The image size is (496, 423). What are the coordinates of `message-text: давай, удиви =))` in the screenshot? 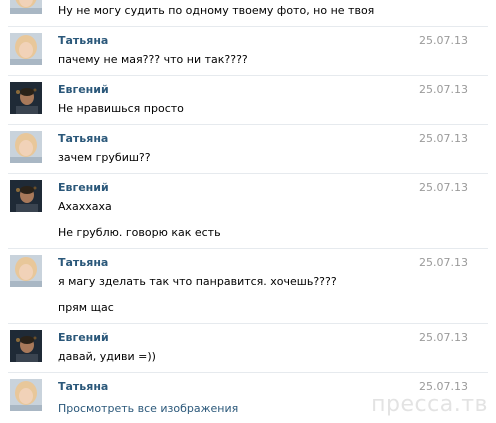 It's located at (107, 356).